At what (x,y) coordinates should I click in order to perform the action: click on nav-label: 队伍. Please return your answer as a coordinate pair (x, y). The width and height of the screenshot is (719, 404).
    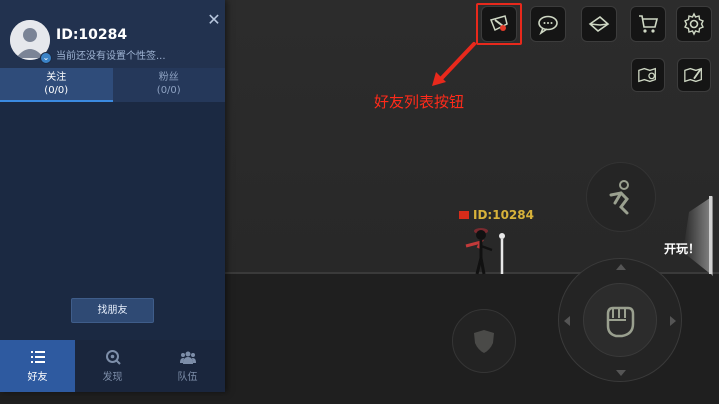
    Looking at the image, I should click on (187, 377).